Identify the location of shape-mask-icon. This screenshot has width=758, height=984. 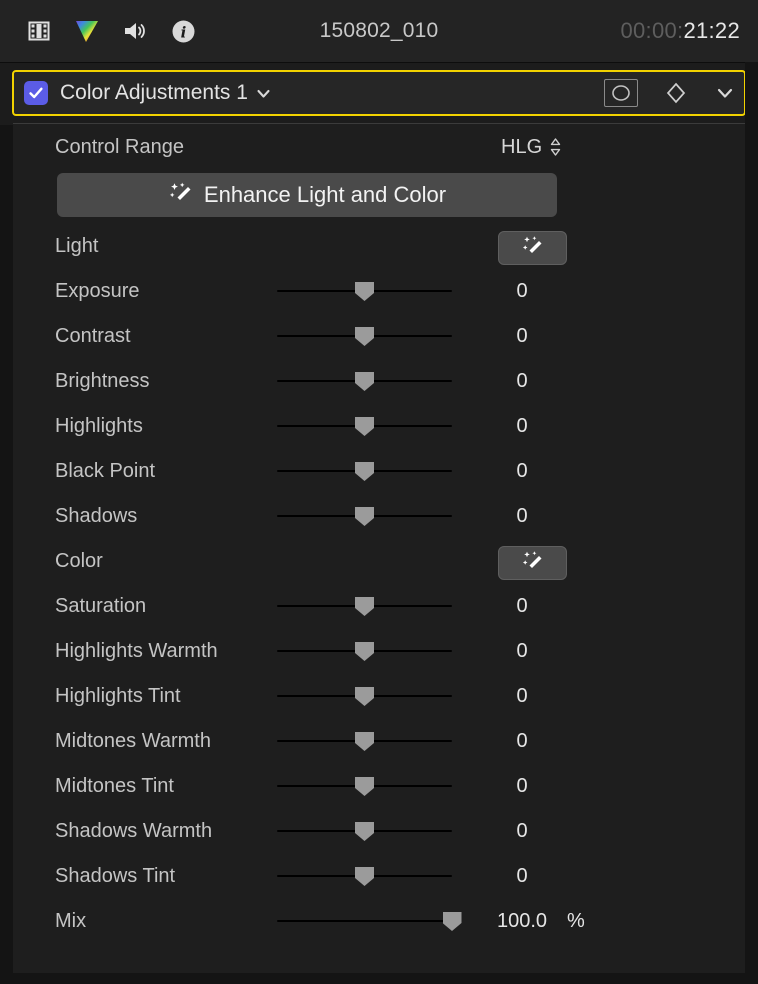
(621, 93).